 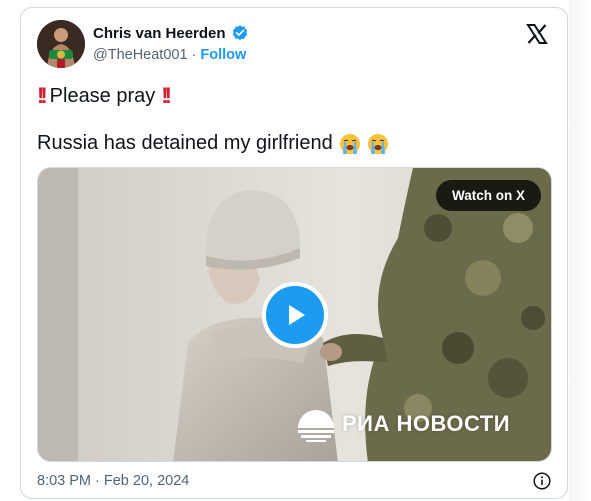 I want to click on tweet-text-pray: Please pray, so click(x=102, y=95).